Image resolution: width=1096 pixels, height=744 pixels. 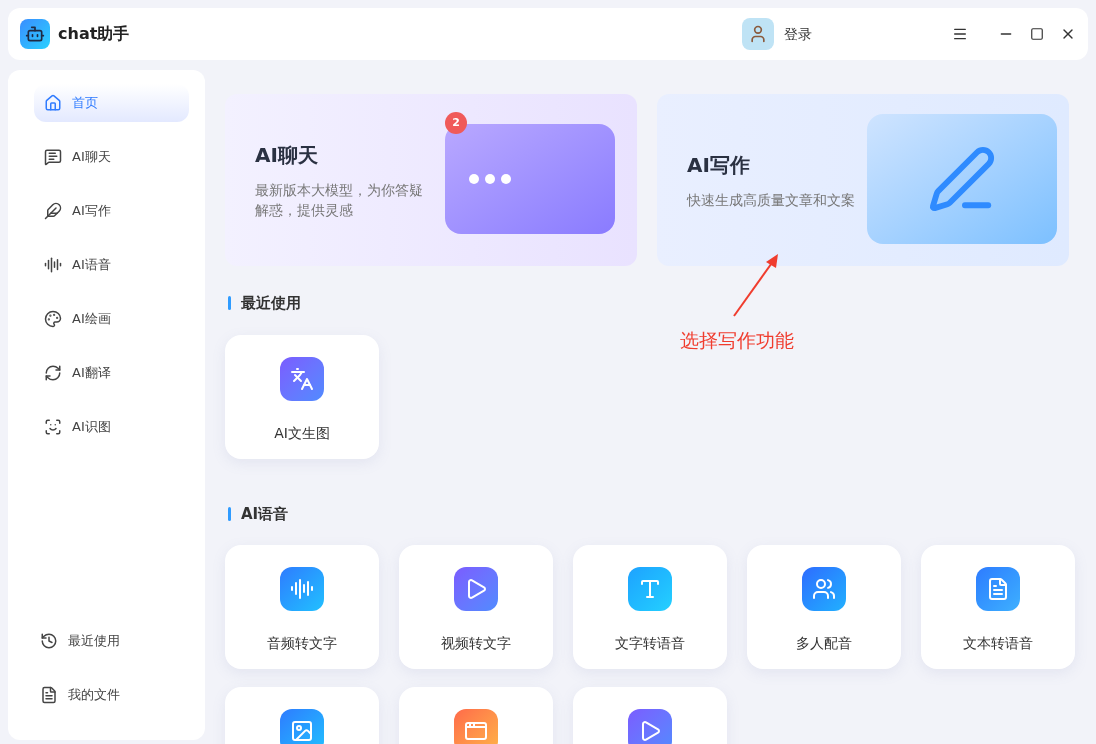 I want to click on tool-label: AI文生图, so click(x=302, y=433).